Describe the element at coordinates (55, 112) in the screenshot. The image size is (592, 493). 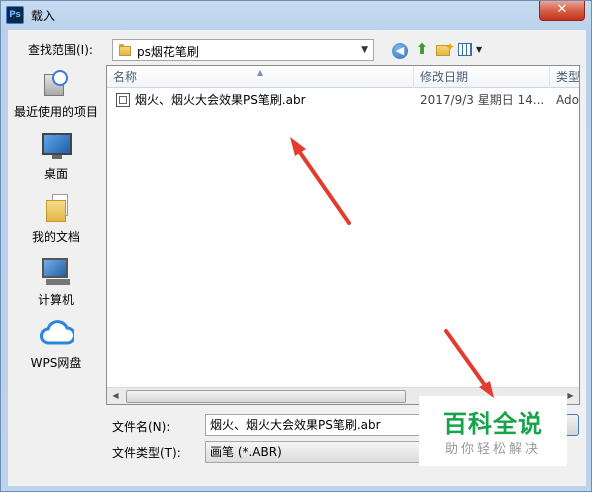
I see `place-label: 最近使用的项目` at that location.